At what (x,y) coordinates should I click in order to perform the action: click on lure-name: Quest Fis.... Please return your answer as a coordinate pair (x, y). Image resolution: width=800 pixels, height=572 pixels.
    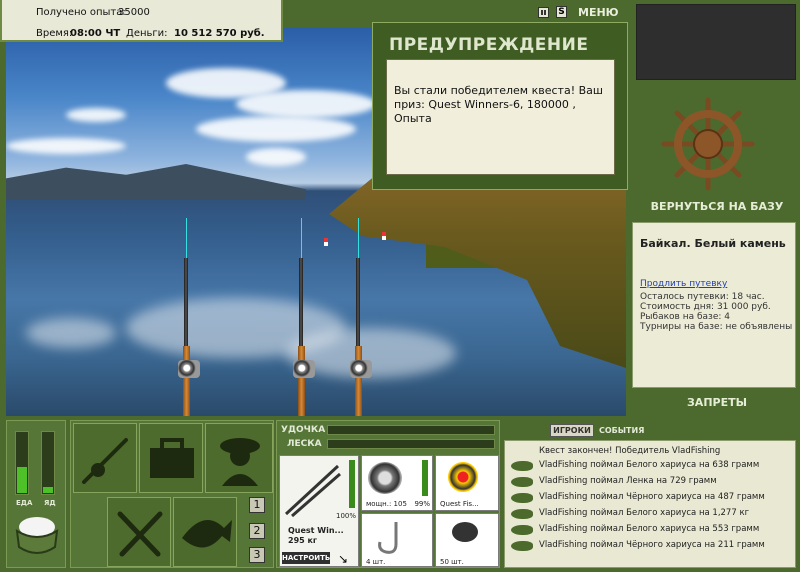
    Looking at the image, I should click on (459, 504).